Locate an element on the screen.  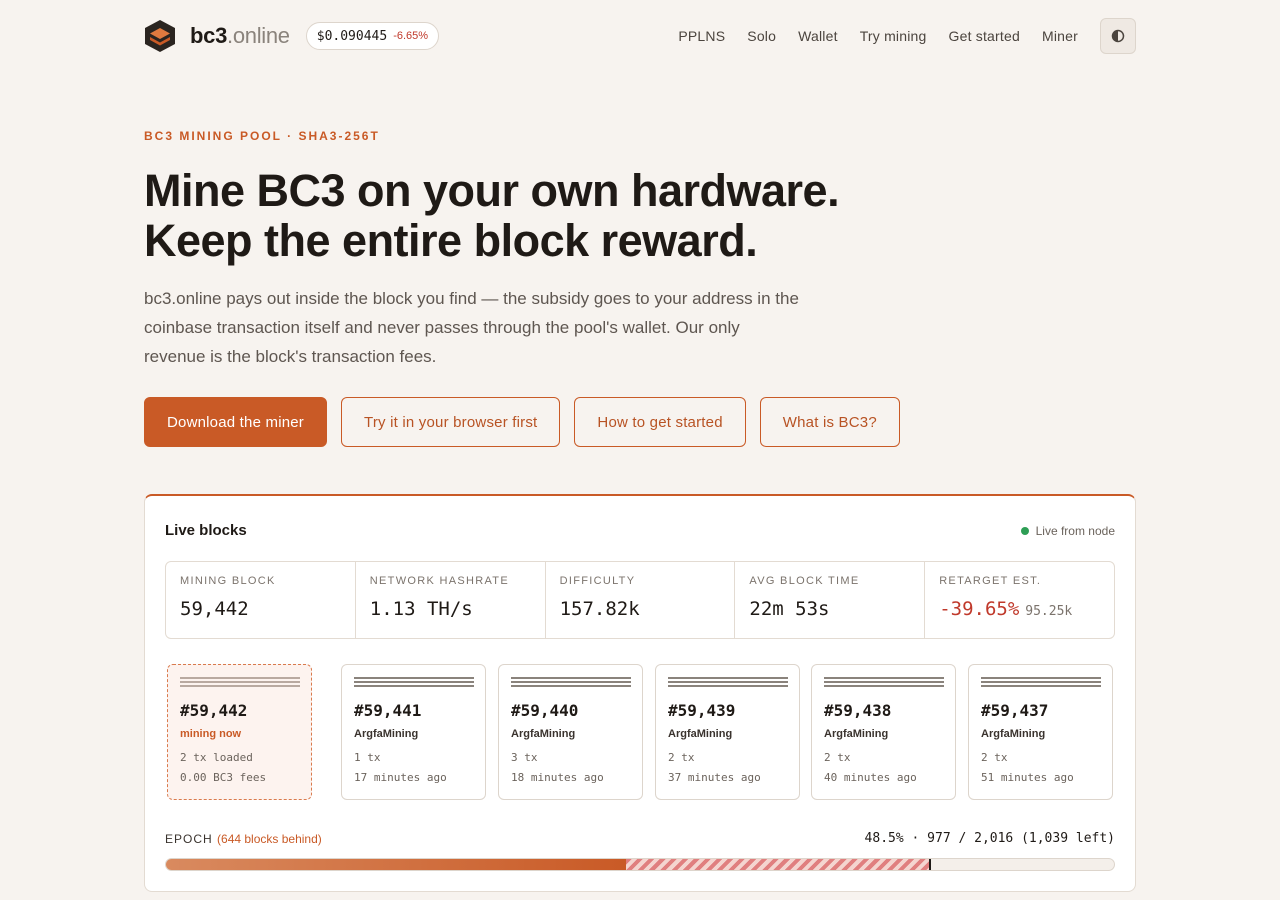
block-meta: 2 tx 37 minutes ago is located at coordinates (727, 768).